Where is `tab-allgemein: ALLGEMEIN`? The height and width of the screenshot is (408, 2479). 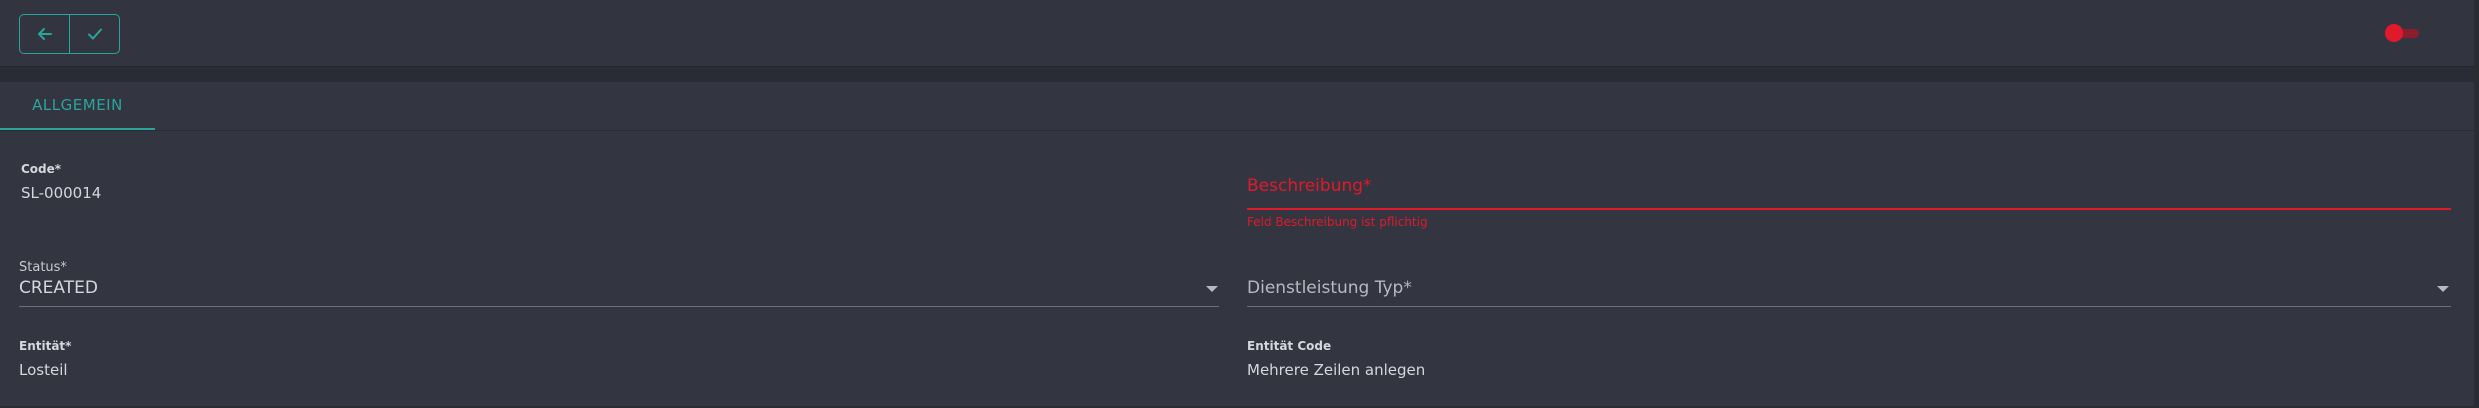
tab-allgemein: ALLGEMEIN is located at coordinates (77, 106).